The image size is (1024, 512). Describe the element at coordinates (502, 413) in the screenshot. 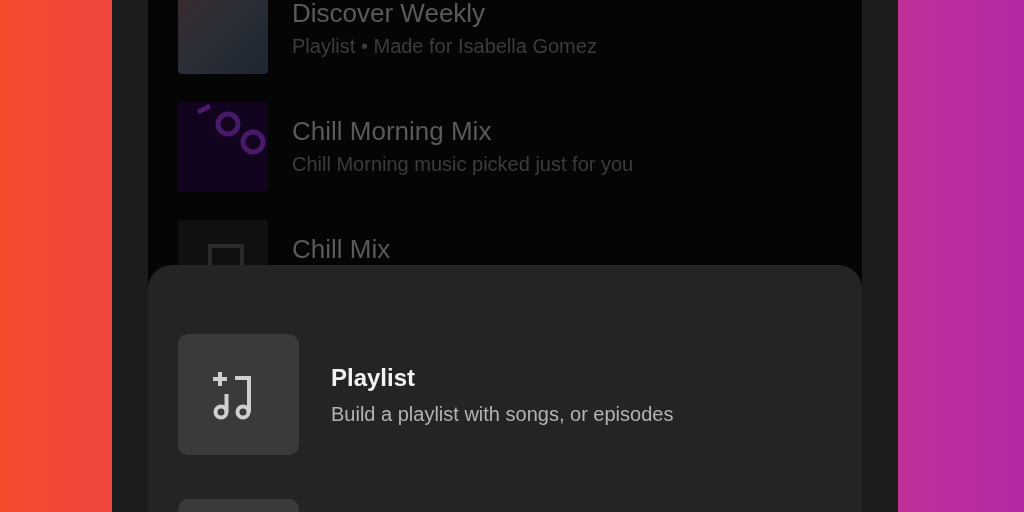

I see `option-description: Build a playlist with songs, or episodes` at that location.